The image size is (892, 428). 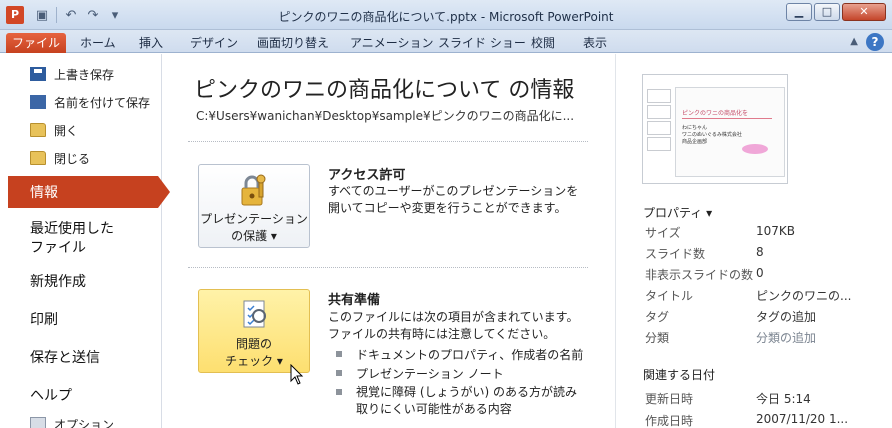 What do you see at coordinates (595, 43) in the screenshot?
I see `tab-view: 表示` at bounding box center [595, 43].